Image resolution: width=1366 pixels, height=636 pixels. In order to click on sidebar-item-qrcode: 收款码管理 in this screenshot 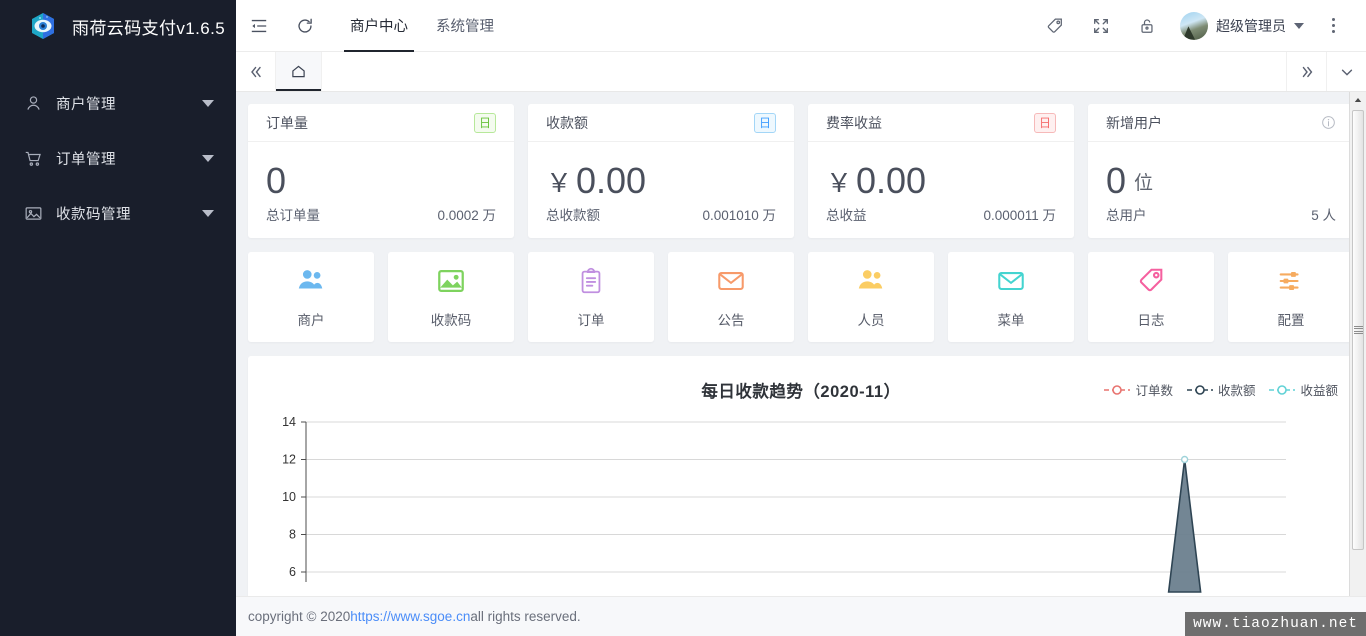, I will do `click(118, 213)`.